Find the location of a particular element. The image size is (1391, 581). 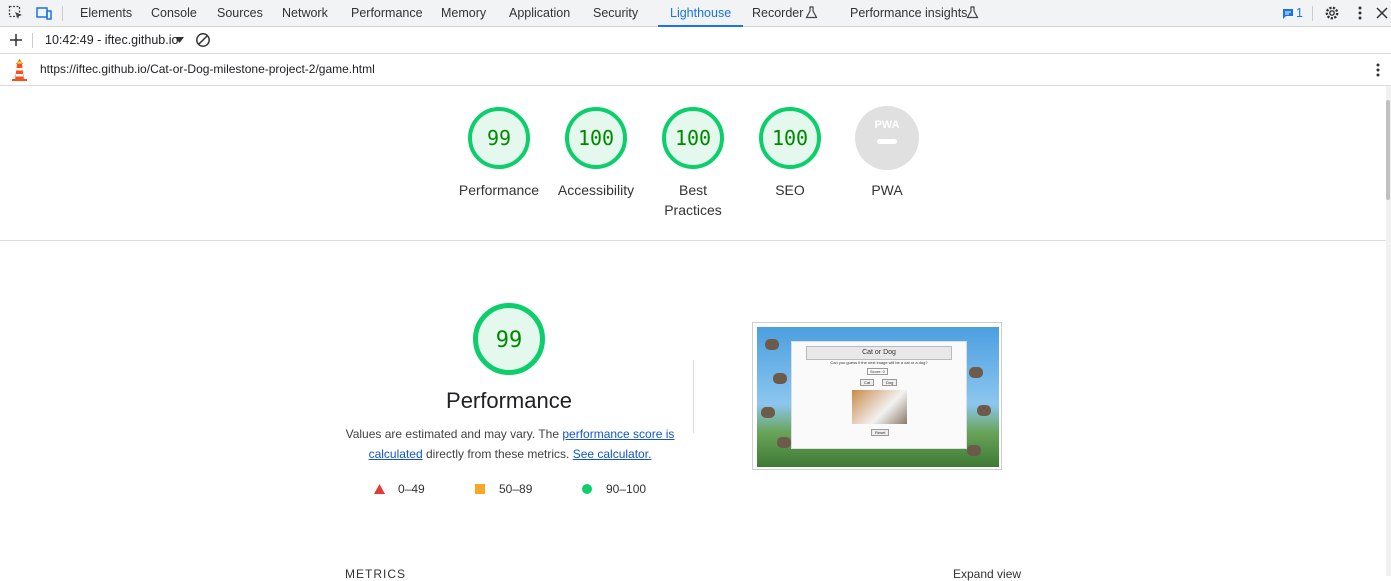

score-gauge-pwa: PWA PWA is located at coordinates (887, 153).